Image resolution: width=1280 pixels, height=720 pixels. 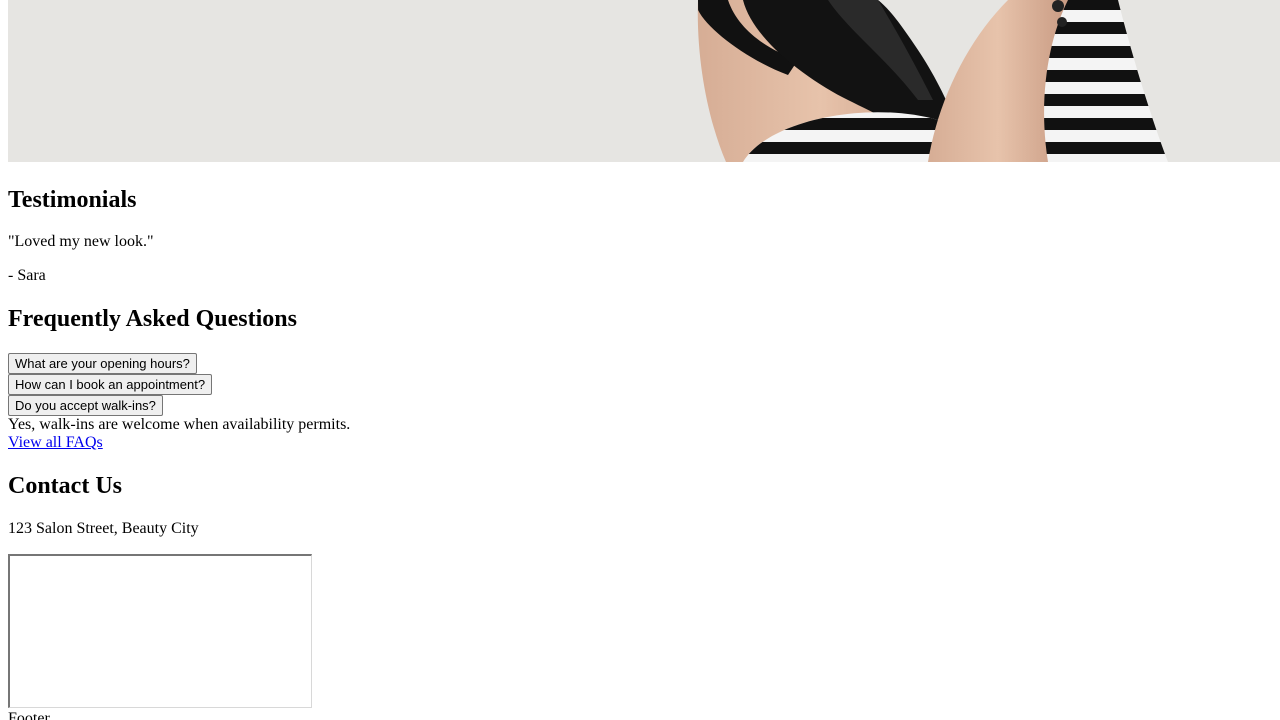 What do you see at coordinates (103, 528) in the screenshot?
I see `contact-address: 123 Salon Street, Beauty City` at bounding box center [103, 528].